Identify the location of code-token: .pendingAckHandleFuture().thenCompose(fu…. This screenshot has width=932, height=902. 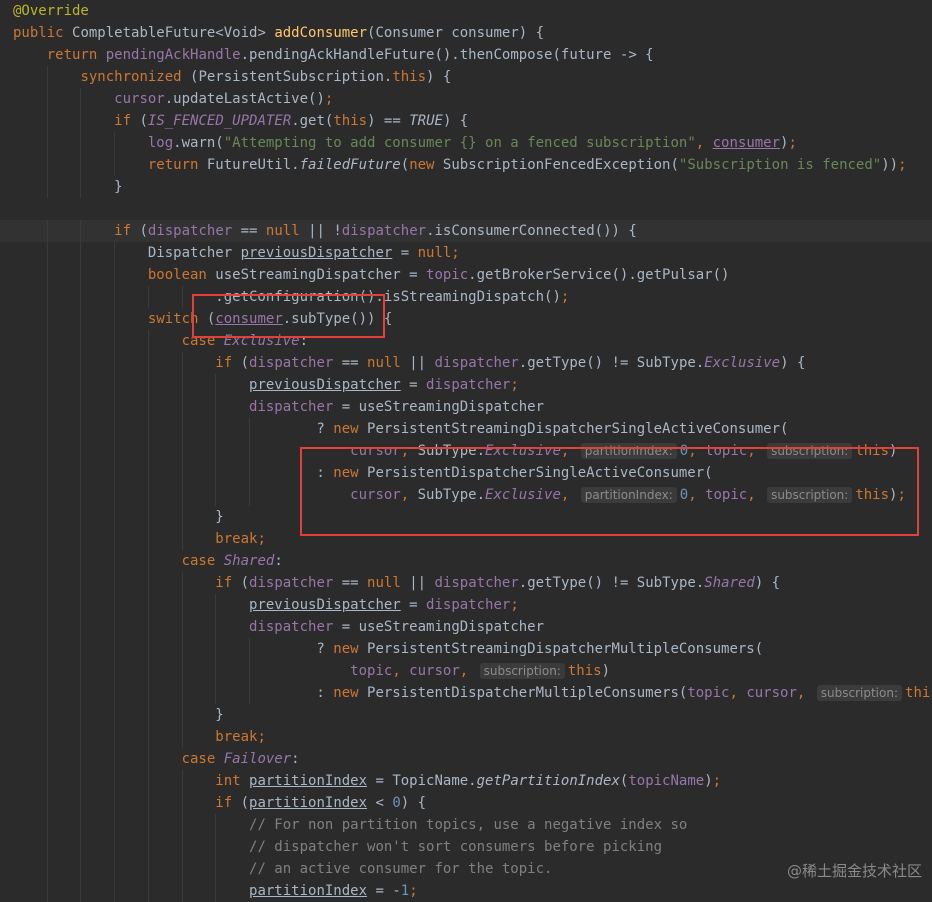
(447, 55).